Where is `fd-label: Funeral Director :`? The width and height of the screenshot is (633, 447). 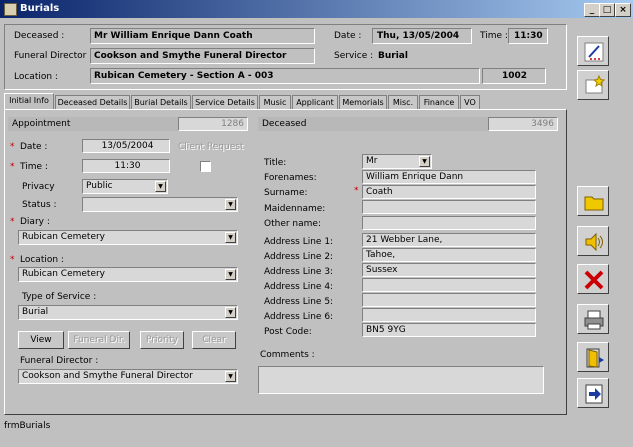
fd-label: Funeral Director : is located at coordinates (59, 361).